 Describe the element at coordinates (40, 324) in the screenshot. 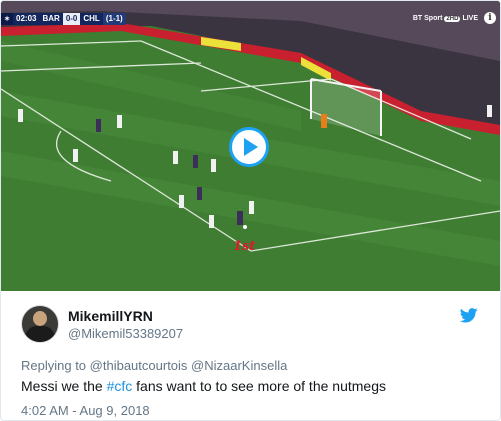

I see `avatar` at that location.